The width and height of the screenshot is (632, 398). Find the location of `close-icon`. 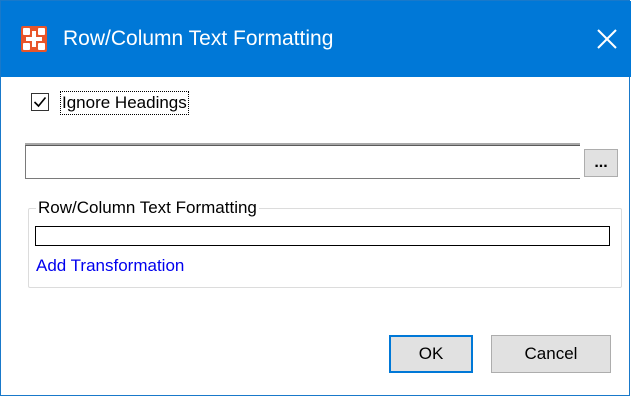

close-icon is located at coordinates (607, 39).